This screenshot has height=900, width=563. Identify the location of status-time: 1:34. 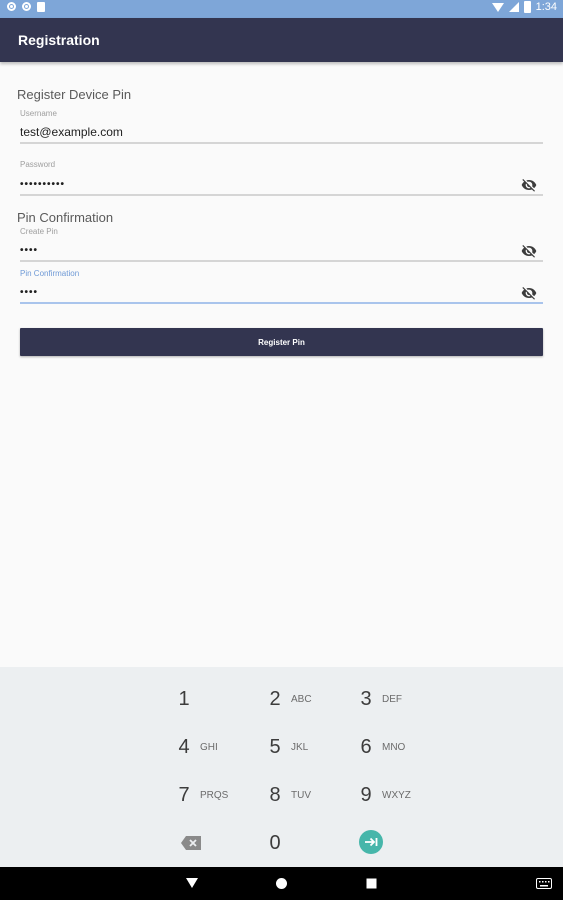
(546, 7).